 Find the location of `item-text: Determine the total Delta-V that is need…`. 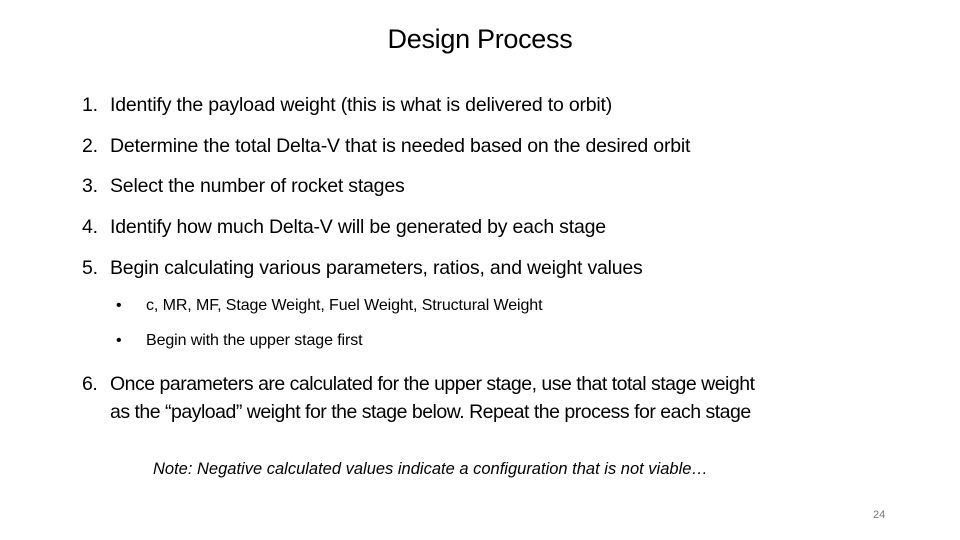

item-text: Determine the total Delta-V that is need… is located at coordinates (400, 146).